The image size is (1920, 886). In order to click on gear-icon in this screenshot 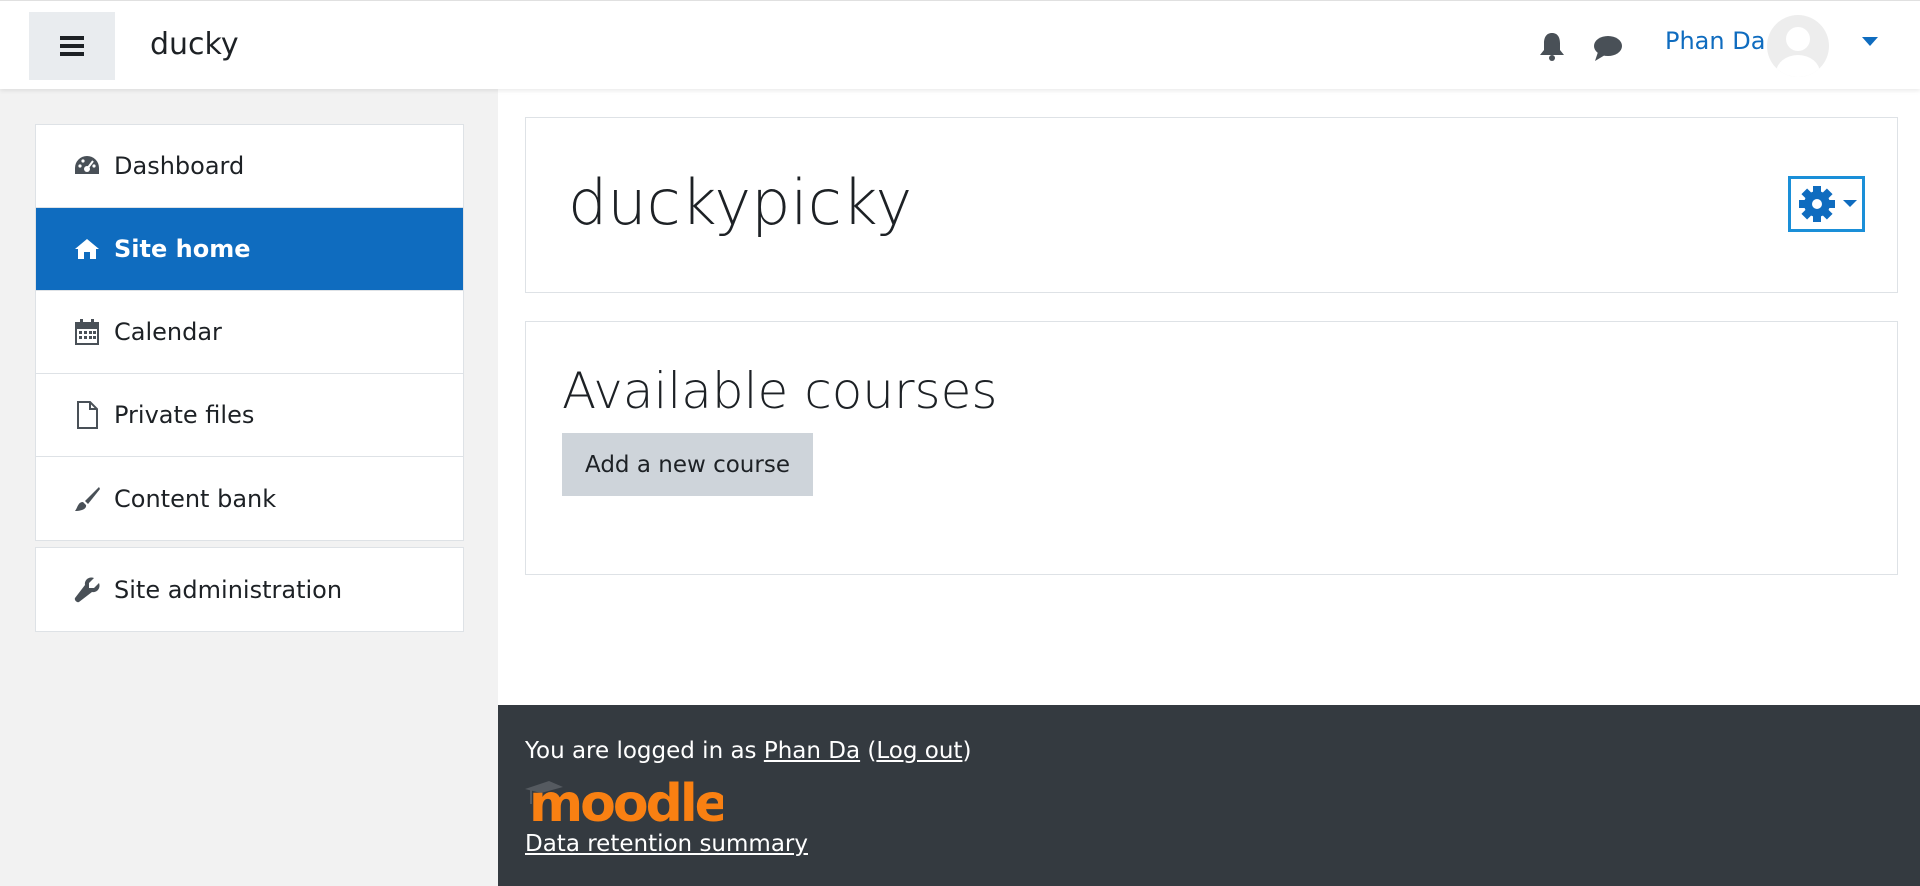, I will do `click(1816, 204)`.